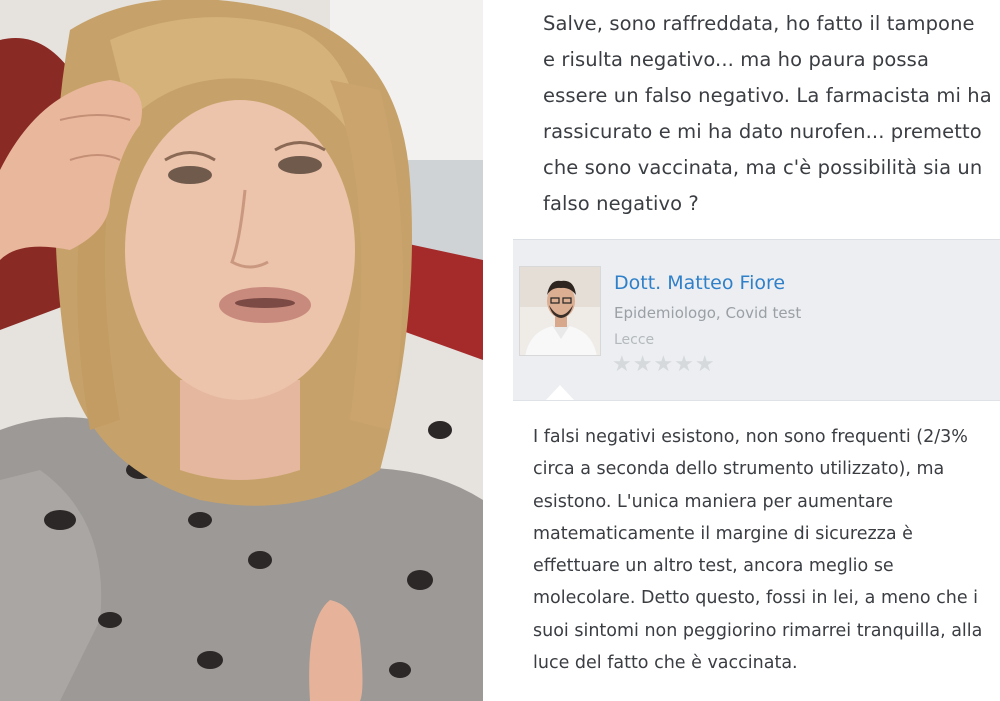 The image size is (1000, 701). Describe the element at coordinates (708, 313) in the screenshot. I see `doctor-specialty: Epidemiologo, Covid test` at that location.